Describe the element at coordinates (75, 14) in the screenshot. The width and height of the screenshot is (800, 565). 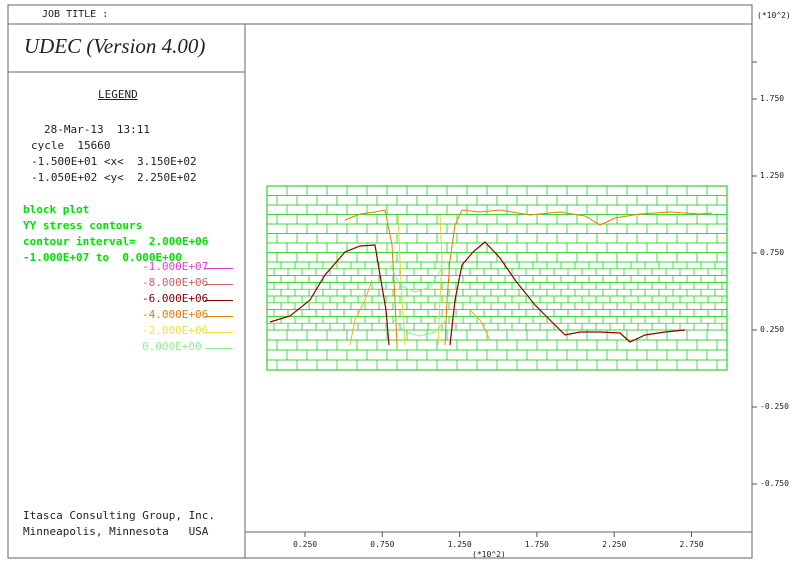
I see `job-title-label: JOB TITLE :` at that location.